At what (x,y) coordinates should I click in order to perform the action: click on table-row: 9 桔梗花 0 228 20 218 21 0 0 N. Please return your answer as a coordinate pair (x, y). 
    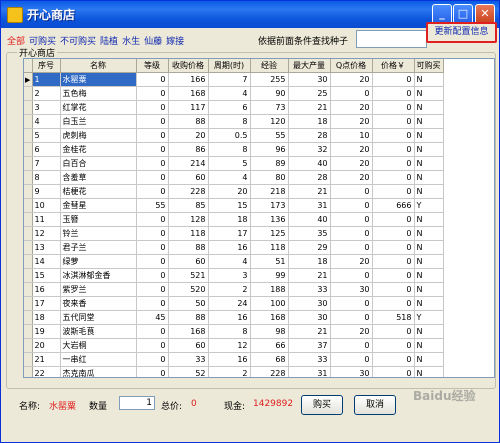
    Looking at the image, I should click on (234, 191).